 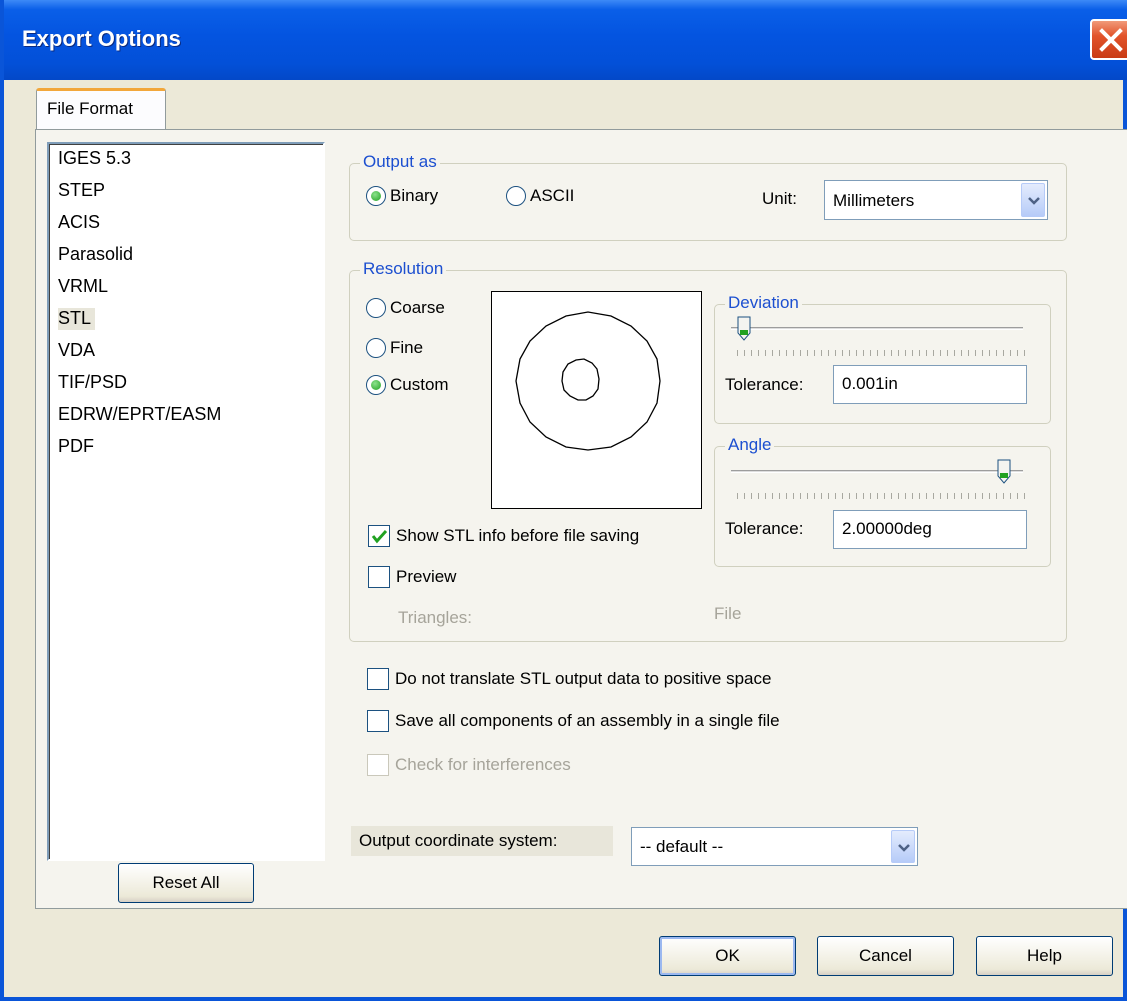 I want to click on list-item: EDRW/EPRT/EASM, so click(x=186, y=416).